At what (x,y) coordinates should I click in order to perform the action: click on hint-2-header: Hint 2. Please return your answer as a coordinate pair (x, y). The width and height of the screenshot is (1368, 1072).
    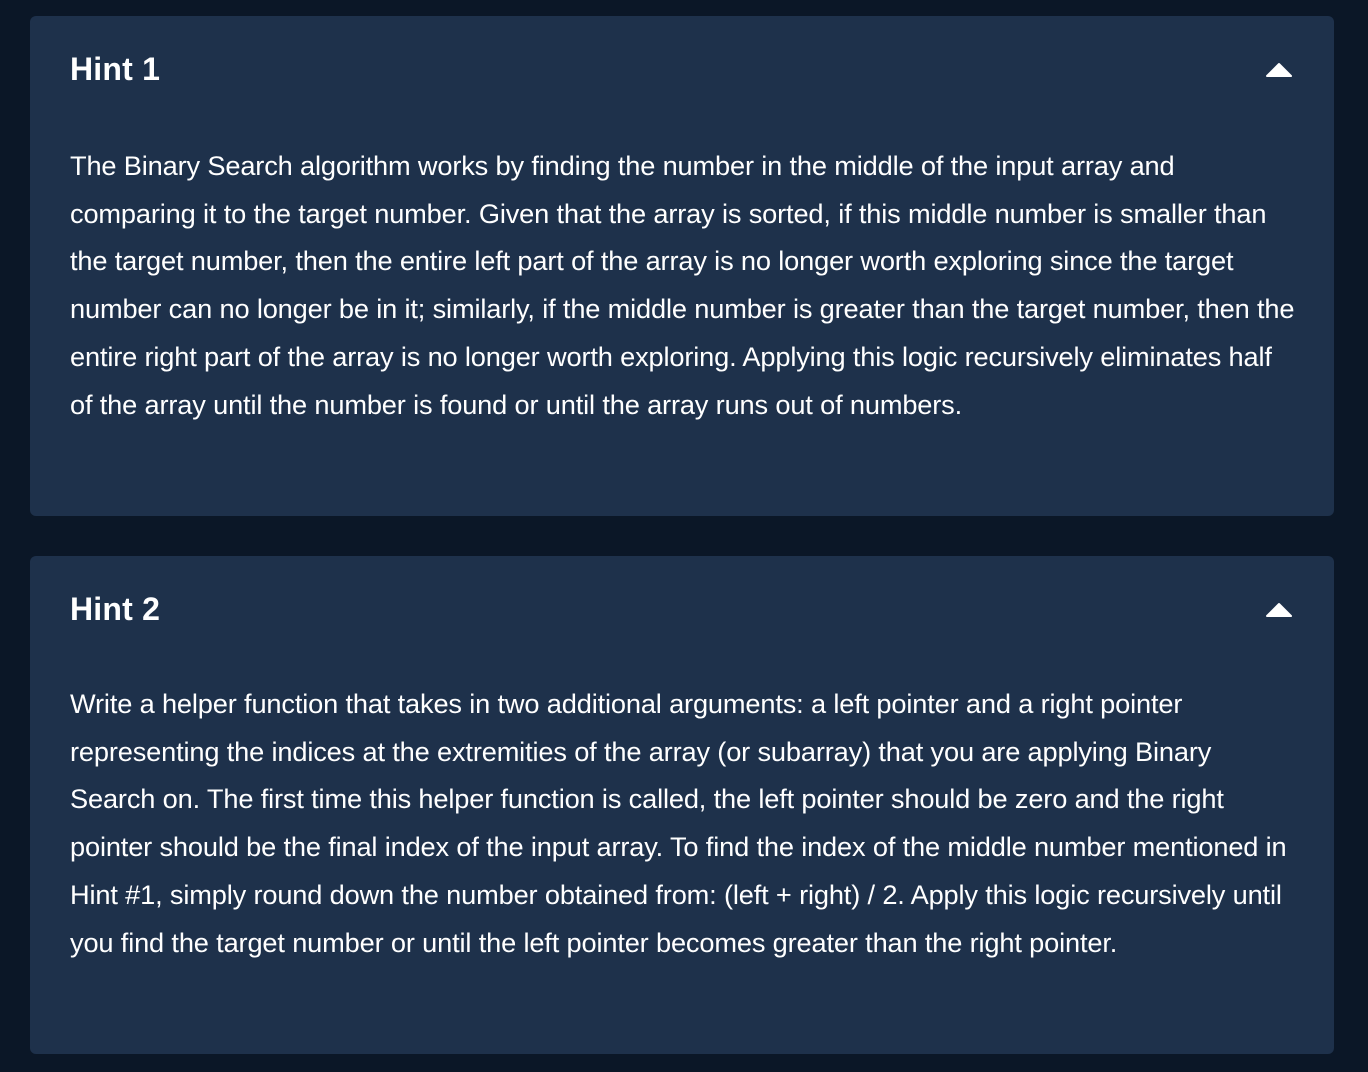
    Looking at the image, I should click on (682, 609).